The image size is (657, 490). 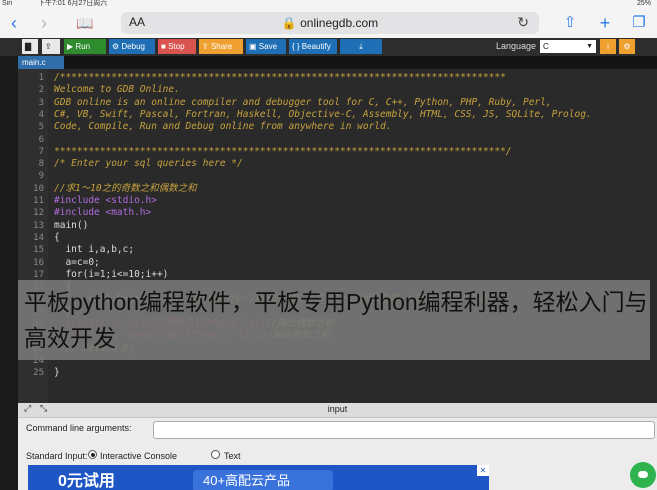 I want to click on input-header: ⤢ ⤡ input, so click(x=337, y=410).